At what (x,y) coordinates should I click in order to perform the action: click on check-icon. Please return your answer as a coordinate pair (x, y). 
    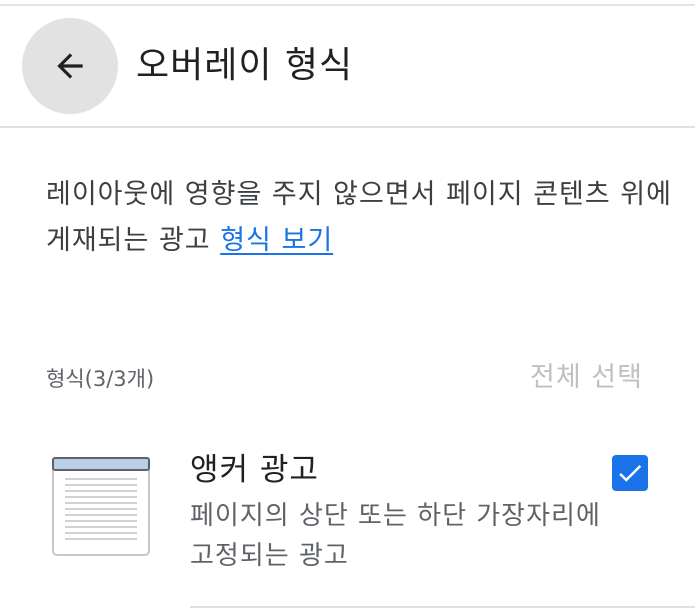
    Looking at the image, I should click on (630, 473).